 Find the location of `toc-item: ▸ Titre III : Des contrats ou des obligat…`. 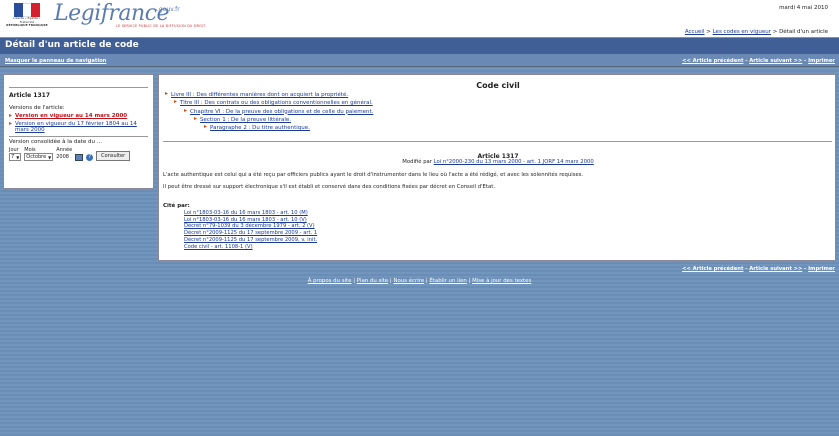

toc-item: ▸ Titre III : Des contrats ou des obligat… is located at coordinates (269, 103).